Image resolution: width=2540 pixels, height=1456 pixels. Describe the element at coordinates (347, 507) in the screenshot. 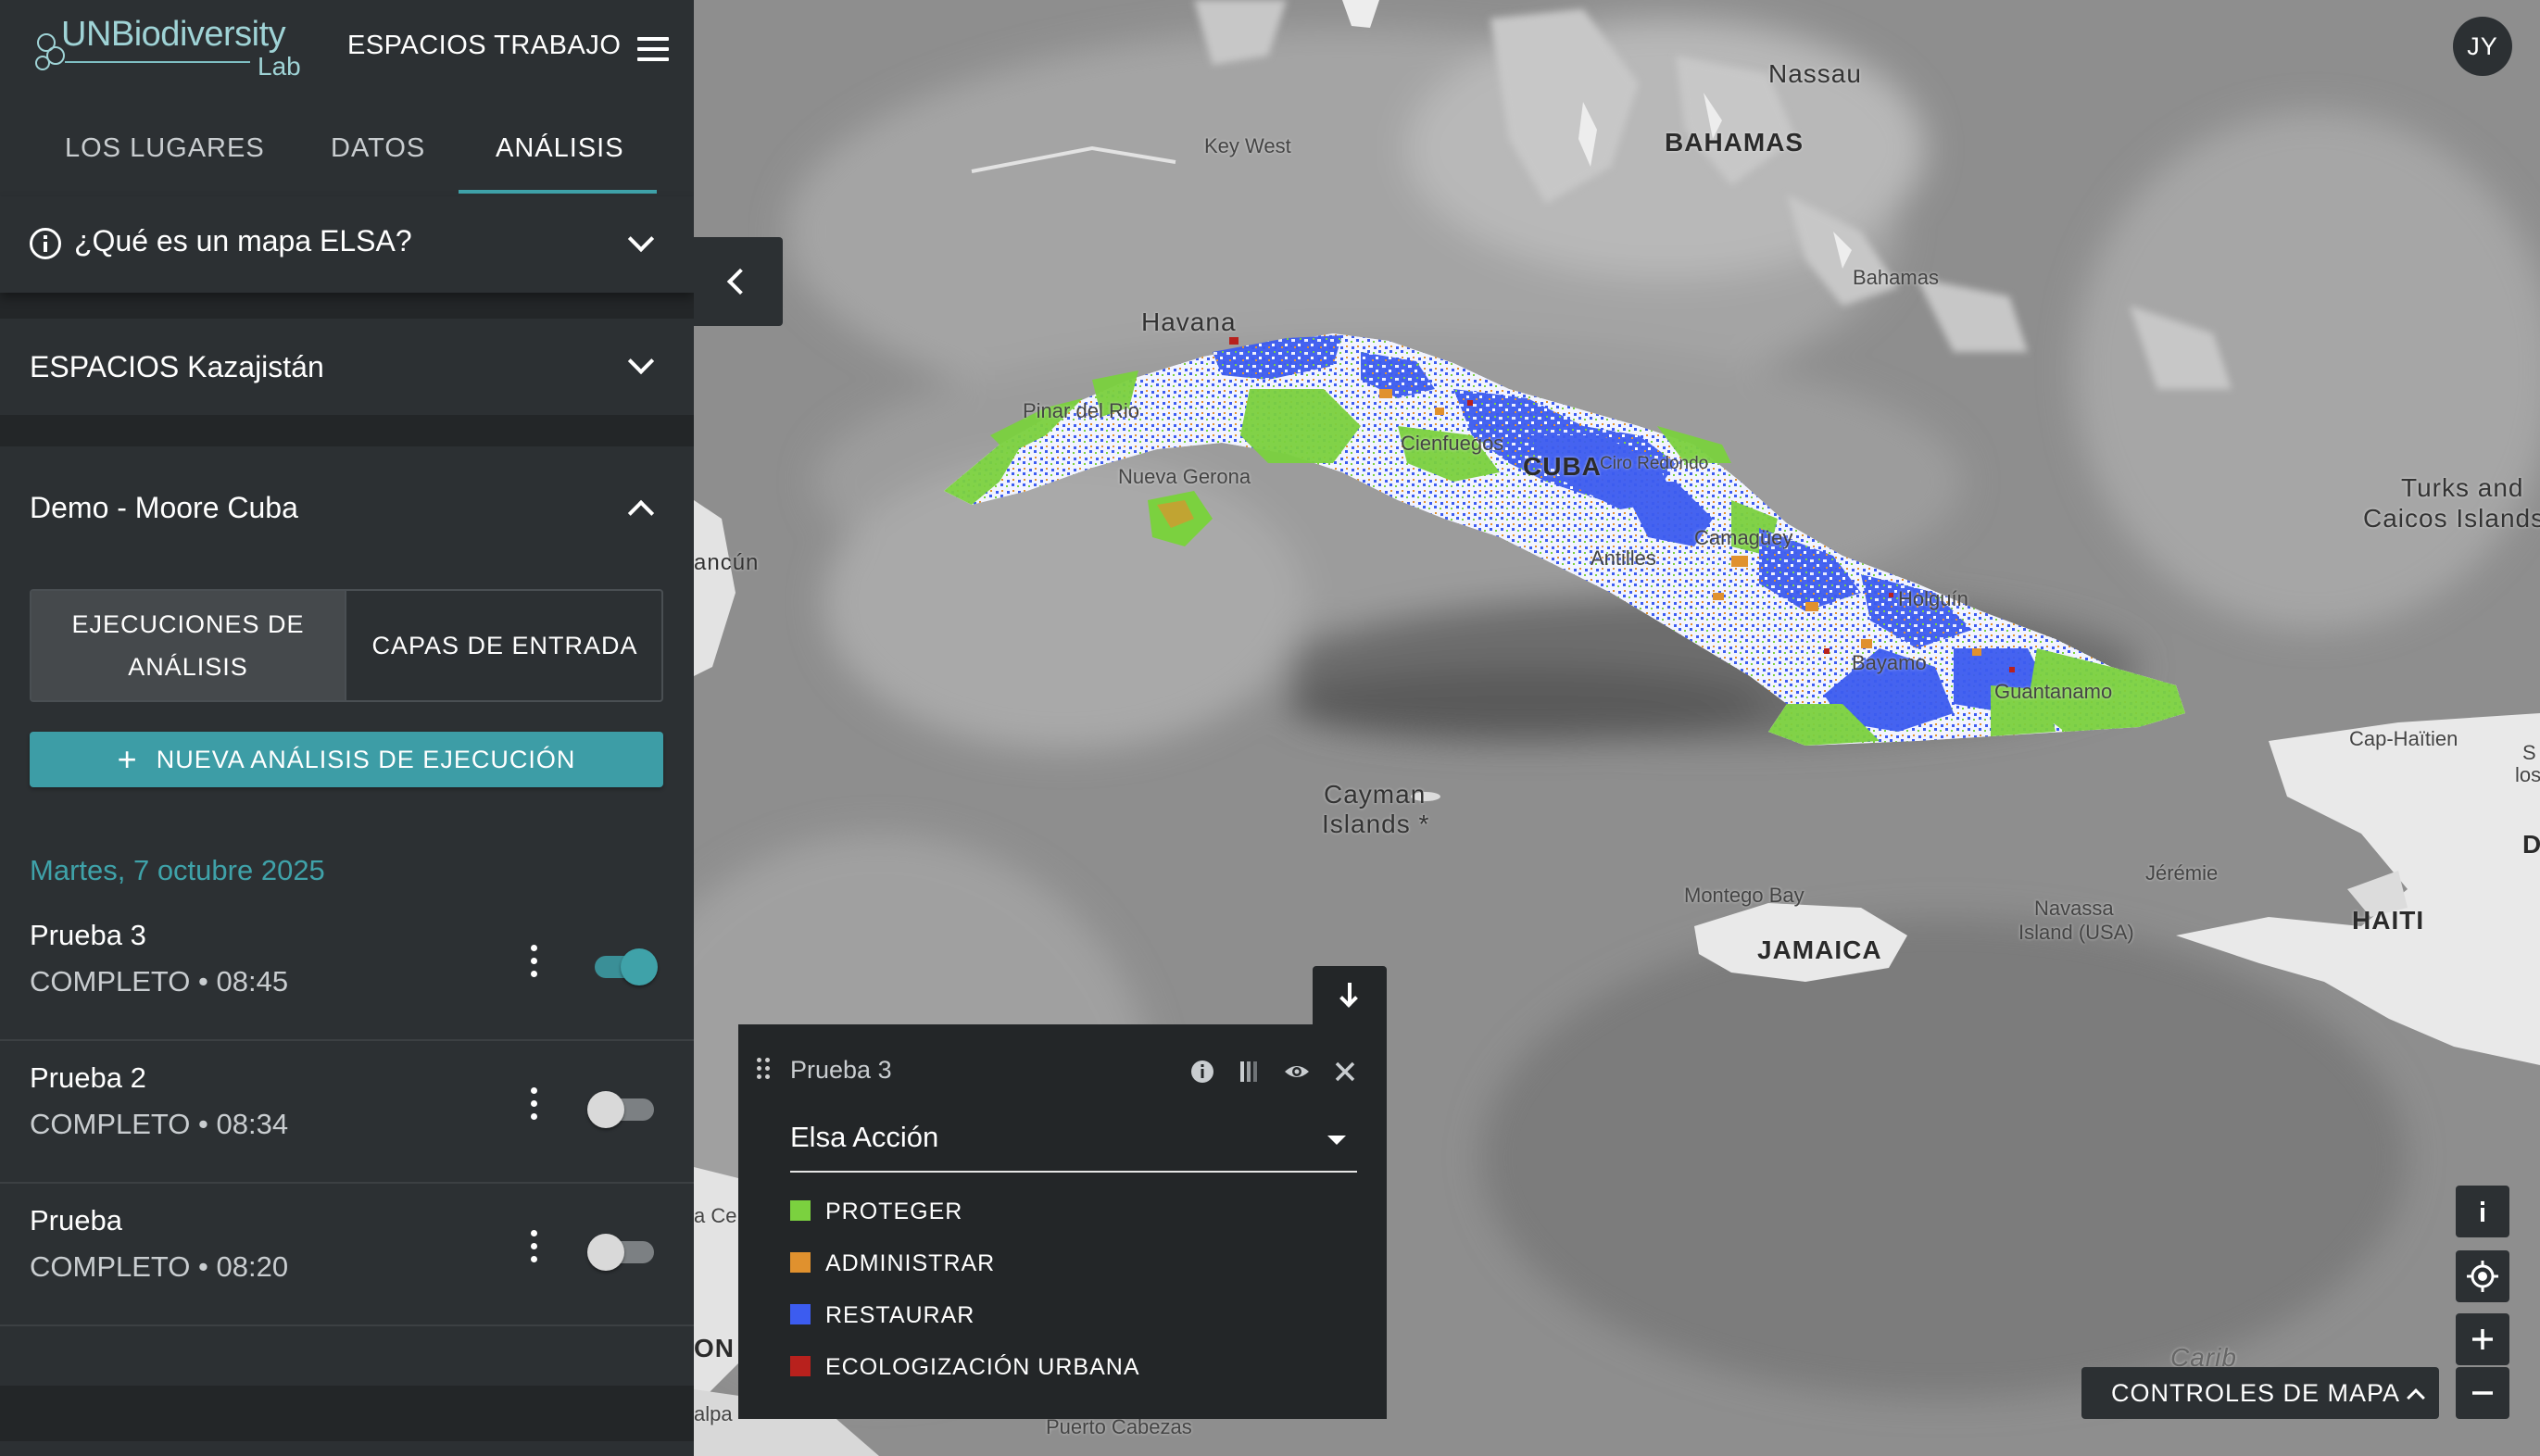

I see `project-accordion: Demo - Moore Cuba` at that location.